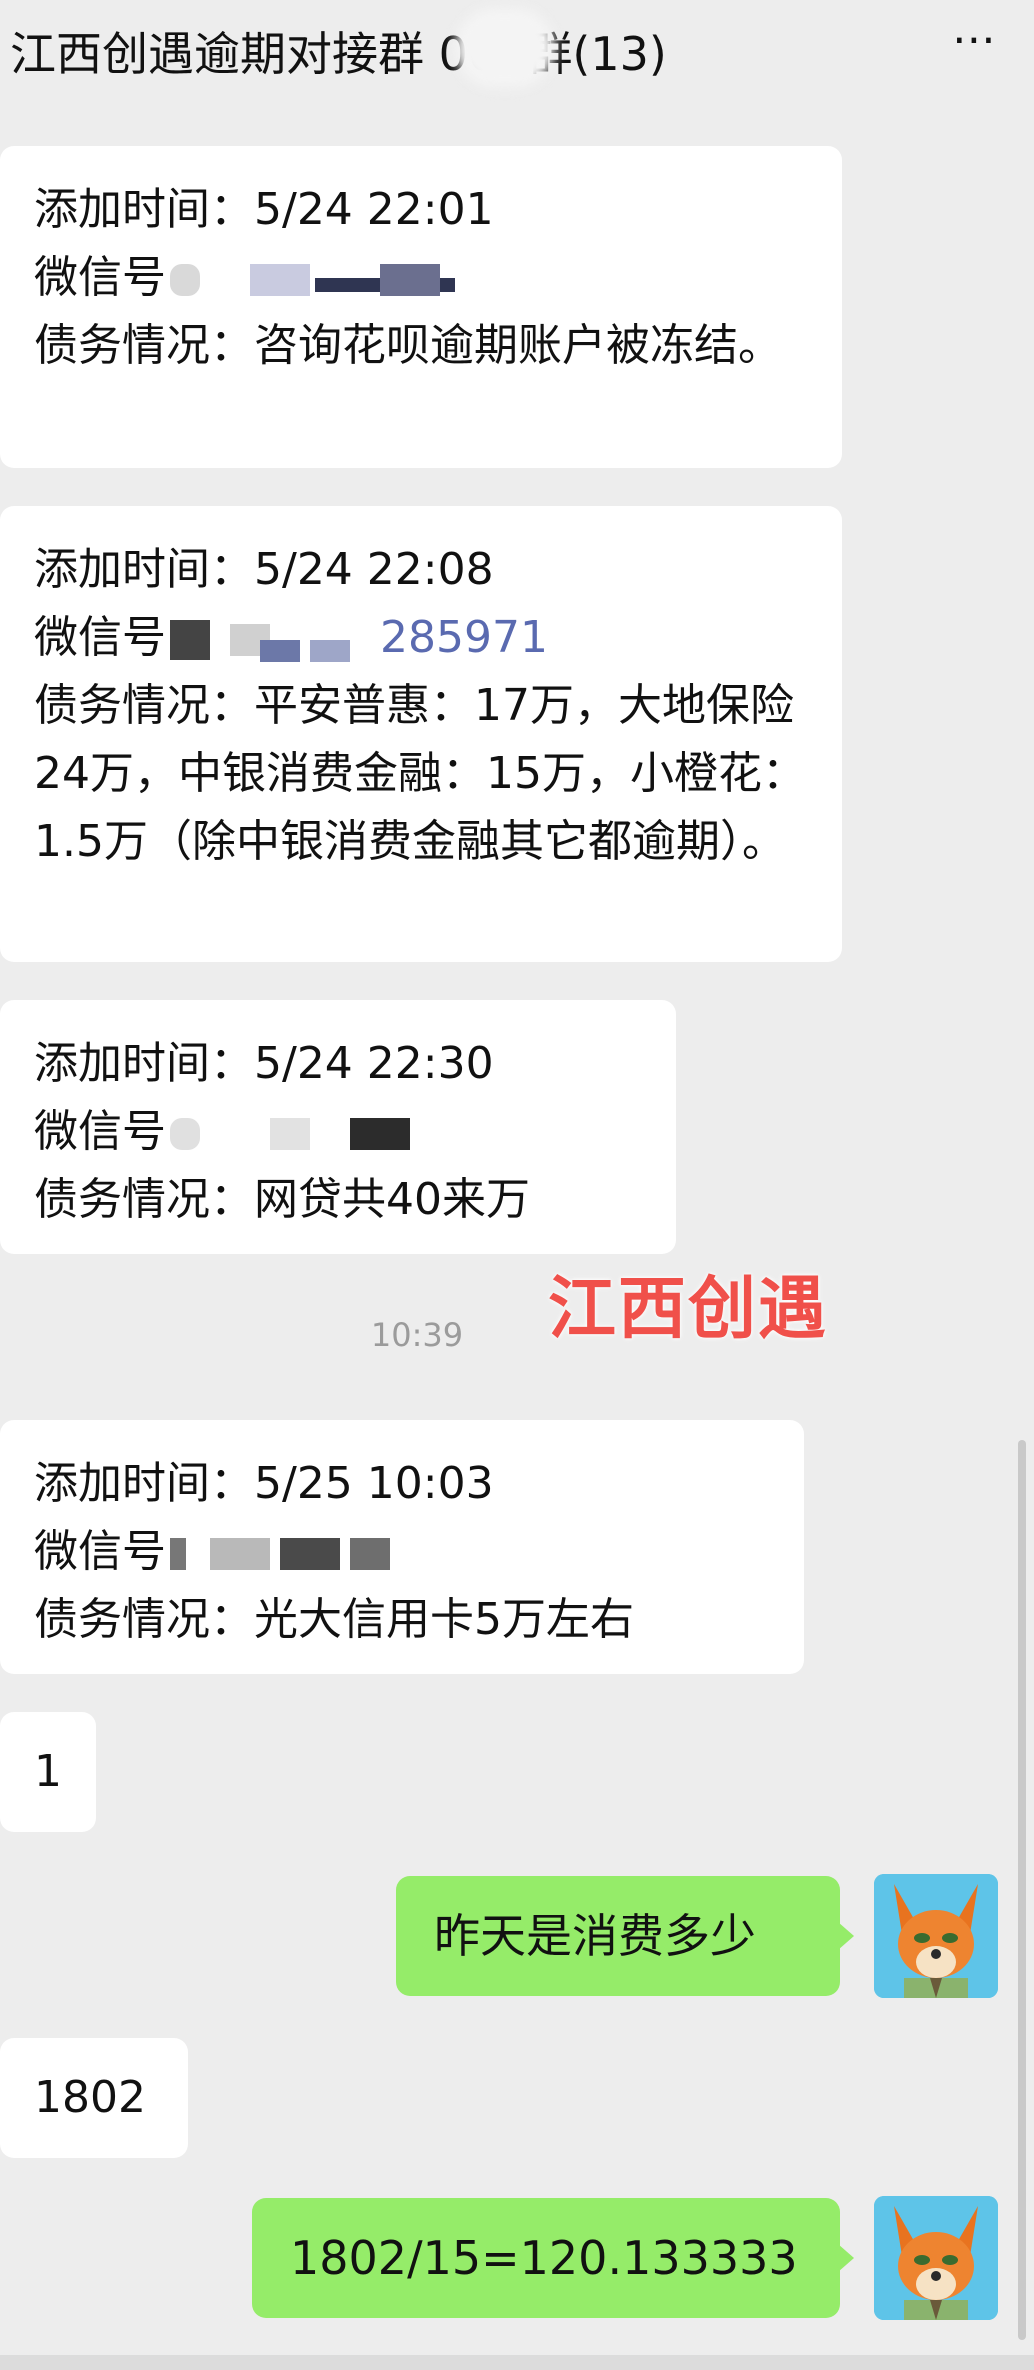  I want to click on debt-status-line: 债务情况：光大信用卡5万左右, so click(334, 1619).